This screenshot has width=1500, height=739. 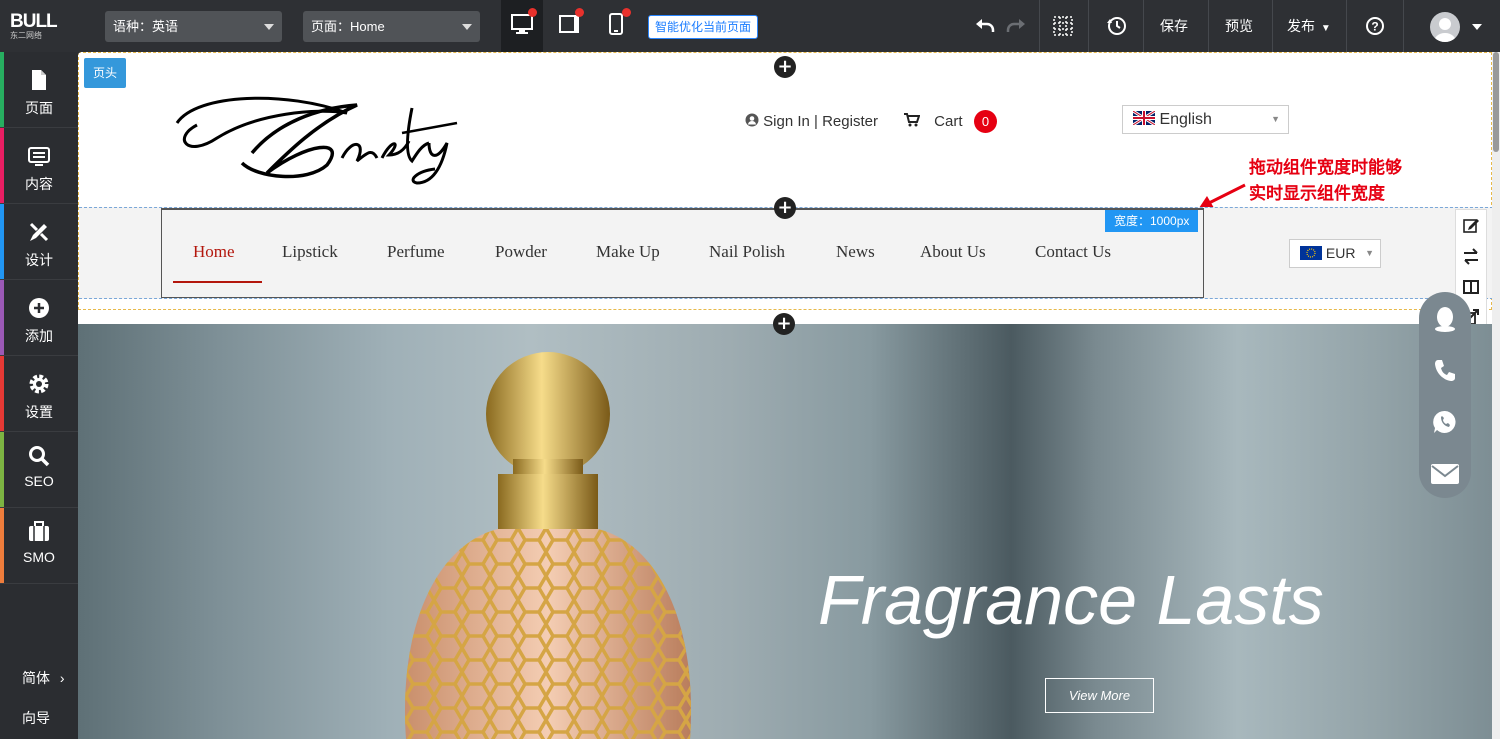 What do you see at coordinates (820, 121) in the screenshot?
I see `sign-in-label: Sign In | Register` at bounding box center [820, 121].